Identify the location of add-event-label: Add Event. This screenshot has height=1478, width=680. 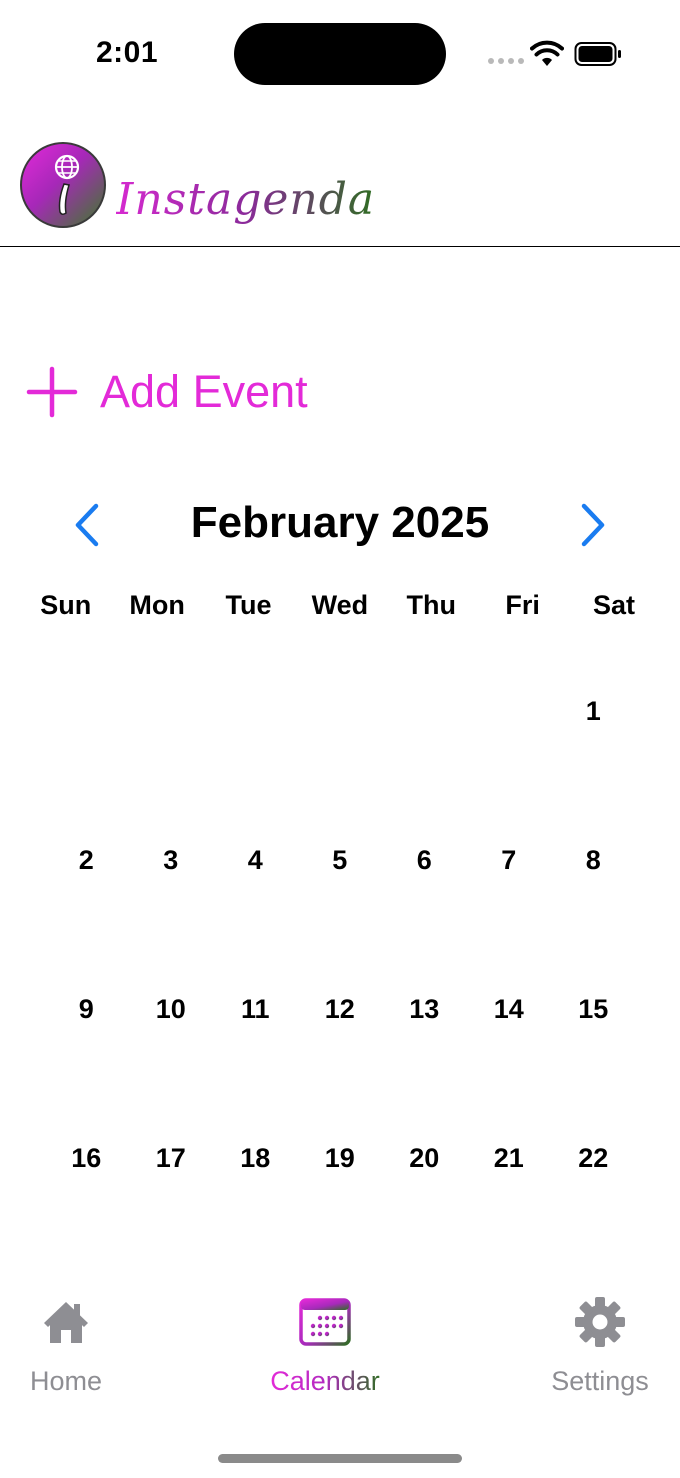
(204, 391).